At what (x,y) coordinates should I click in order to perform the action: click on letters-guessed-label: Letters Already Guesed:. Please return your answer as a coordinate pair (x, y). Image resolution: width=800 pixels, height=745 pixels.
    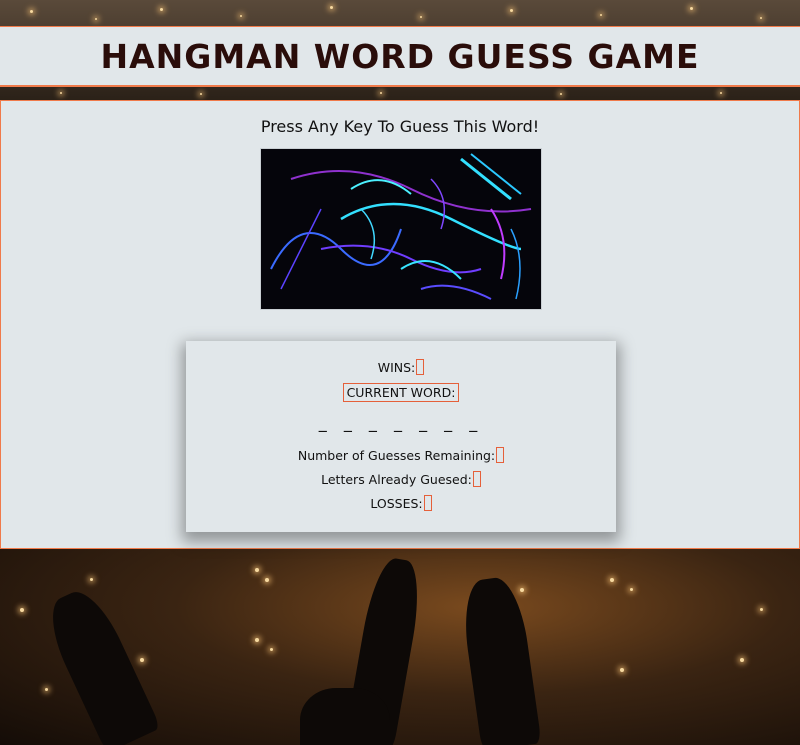
    Looking at the image, I should click on (396, 479).